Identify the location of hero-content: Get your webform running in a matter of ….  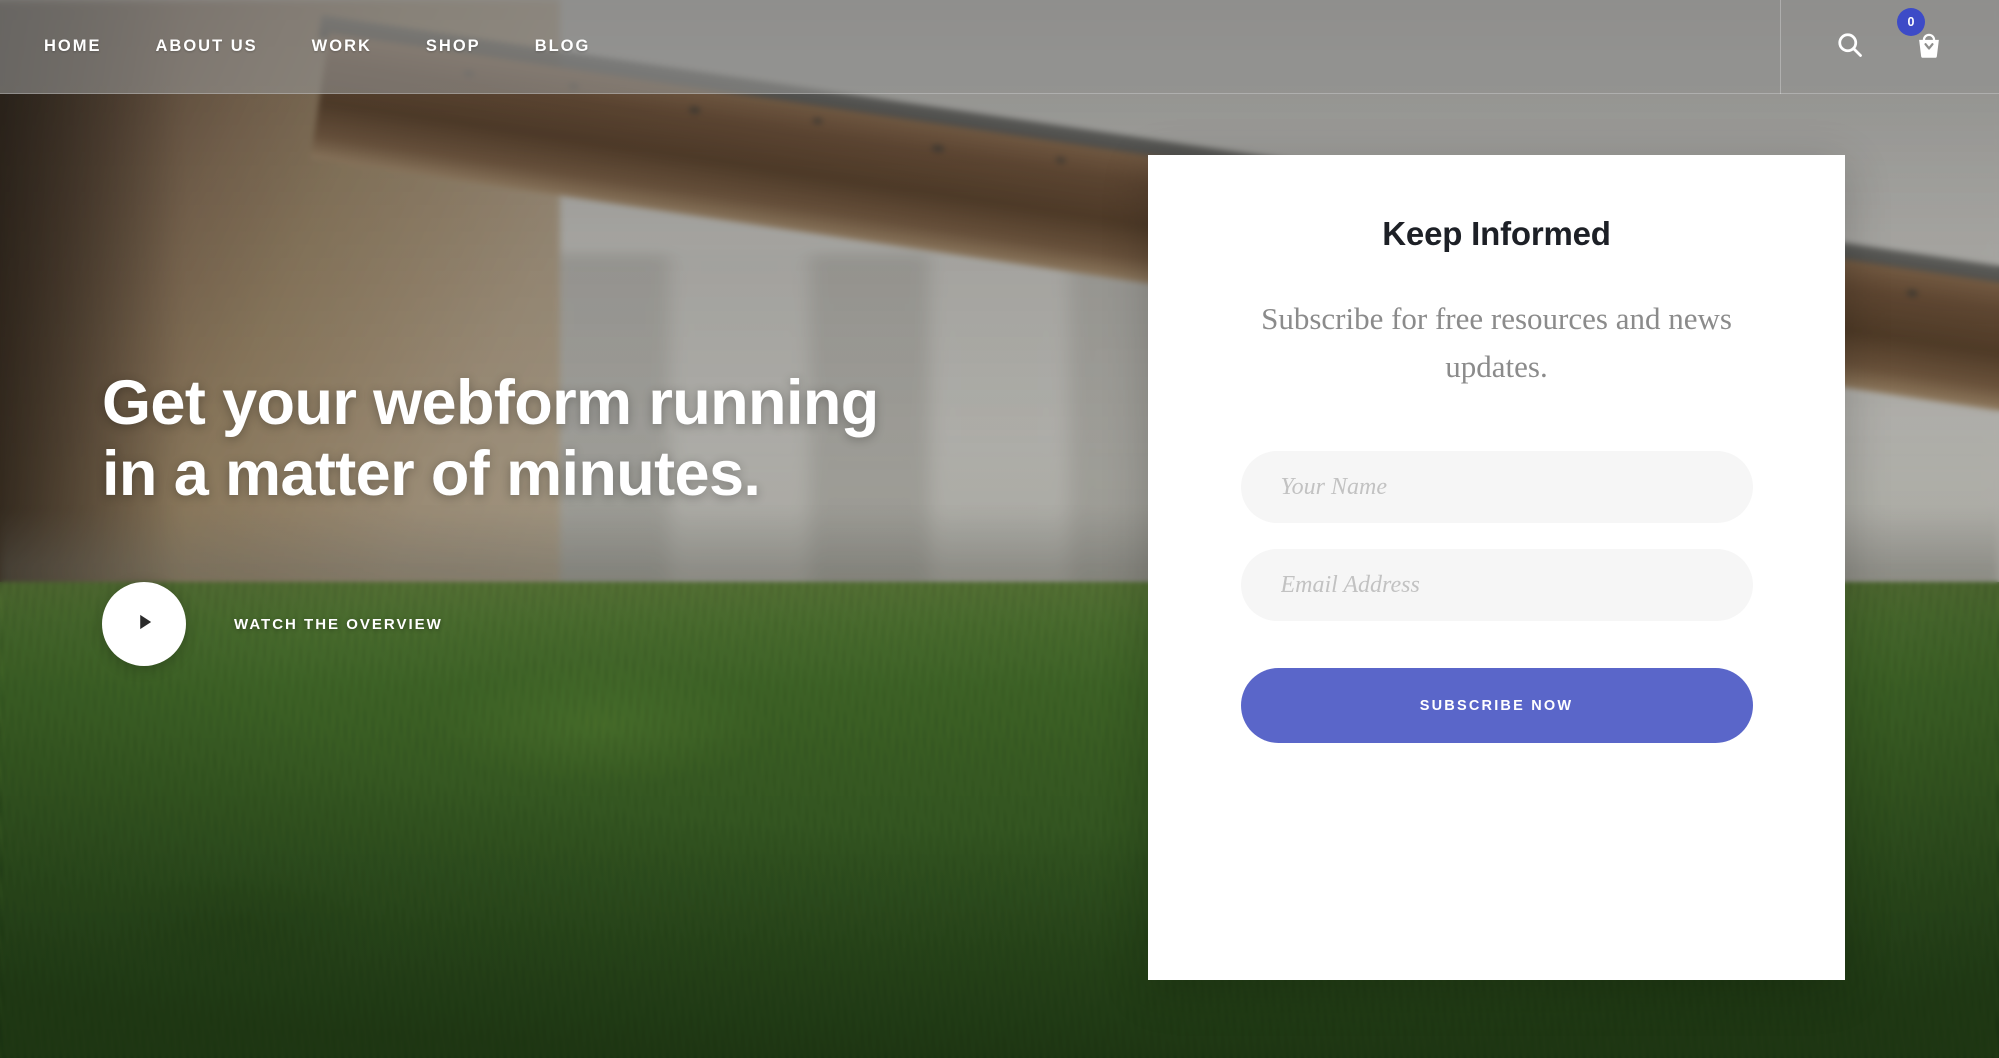
(602, 517).